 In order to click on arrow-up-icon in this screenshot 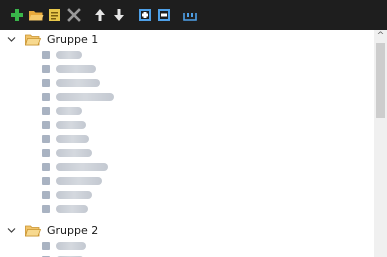, I will do `click(100, 15)`.